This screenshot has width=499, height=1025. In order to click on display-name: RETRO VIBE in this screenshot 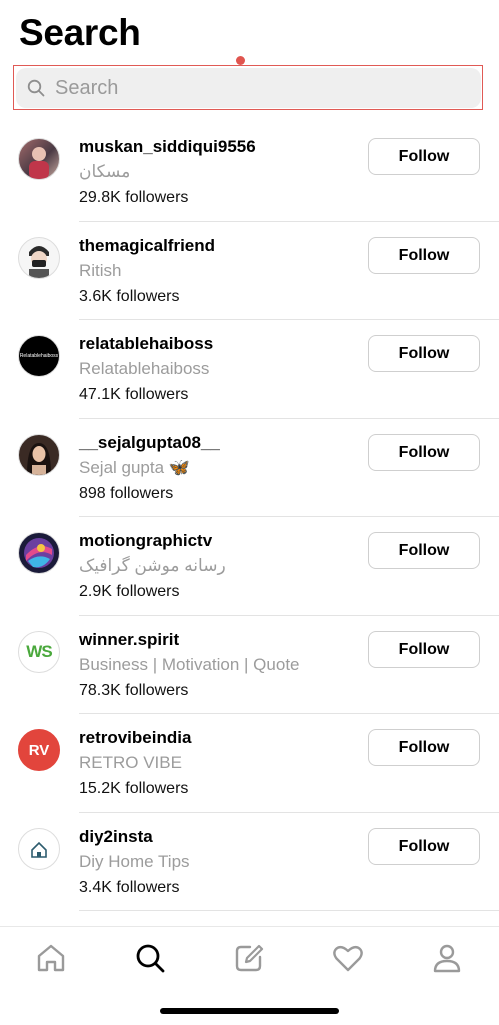, I will do `click(130, 762)`.